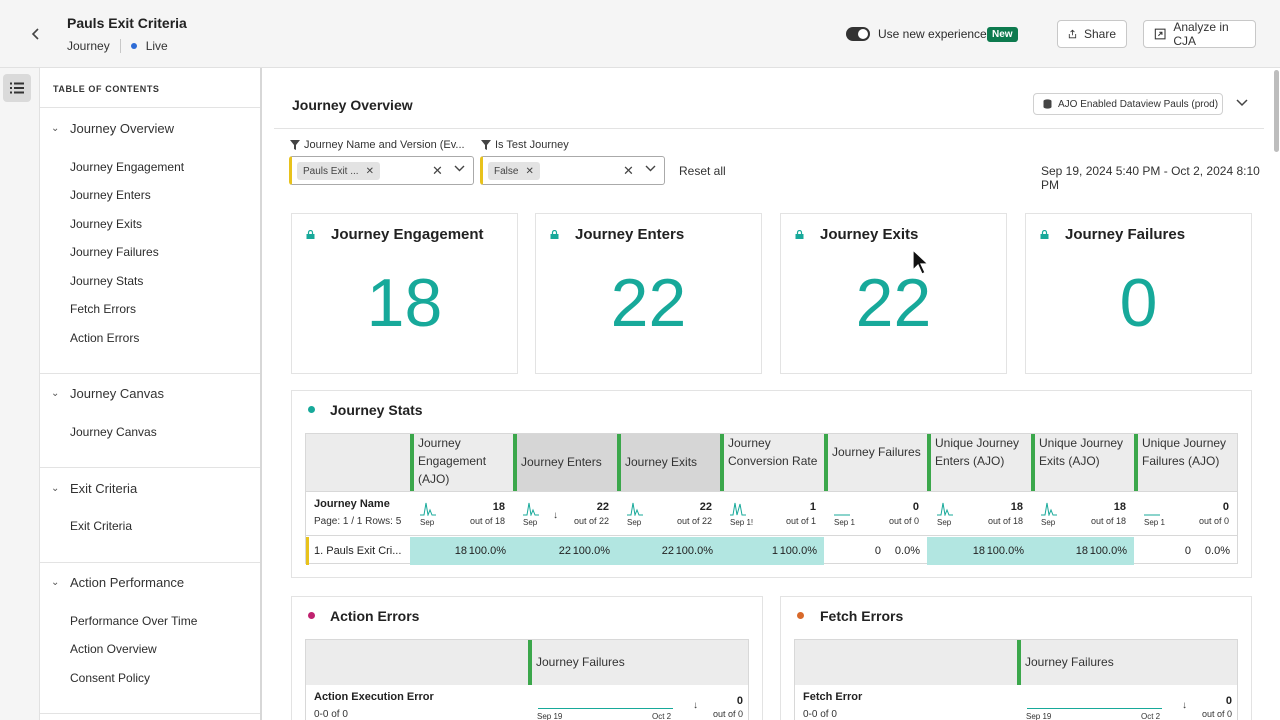 Image resolution: width=1280 pixels, height=720 pixels. I want to click on spark-label: Sep, so click(634, 522).